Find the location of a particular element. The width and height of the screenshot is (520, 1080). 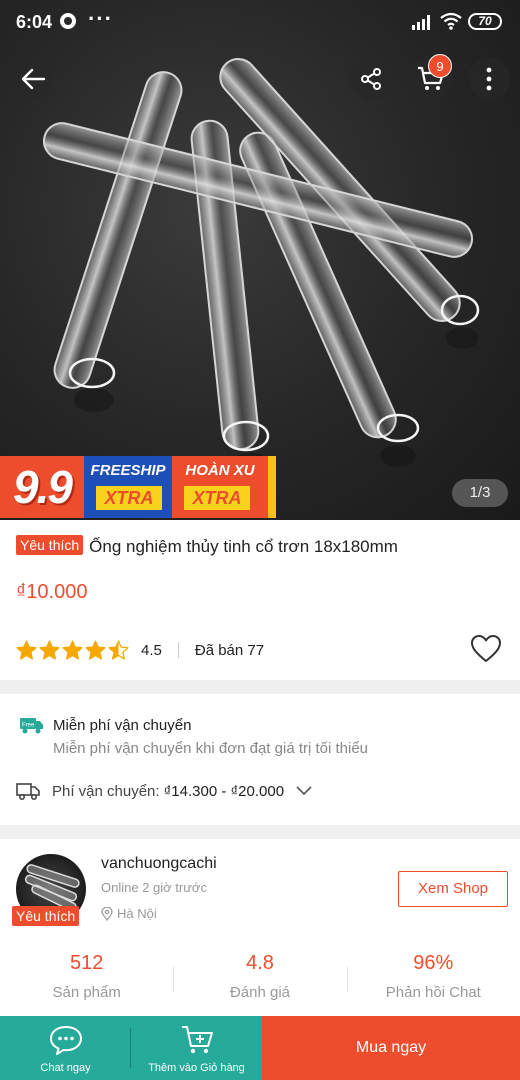

status-time: 6:04 is located at coordinates (34, 22).